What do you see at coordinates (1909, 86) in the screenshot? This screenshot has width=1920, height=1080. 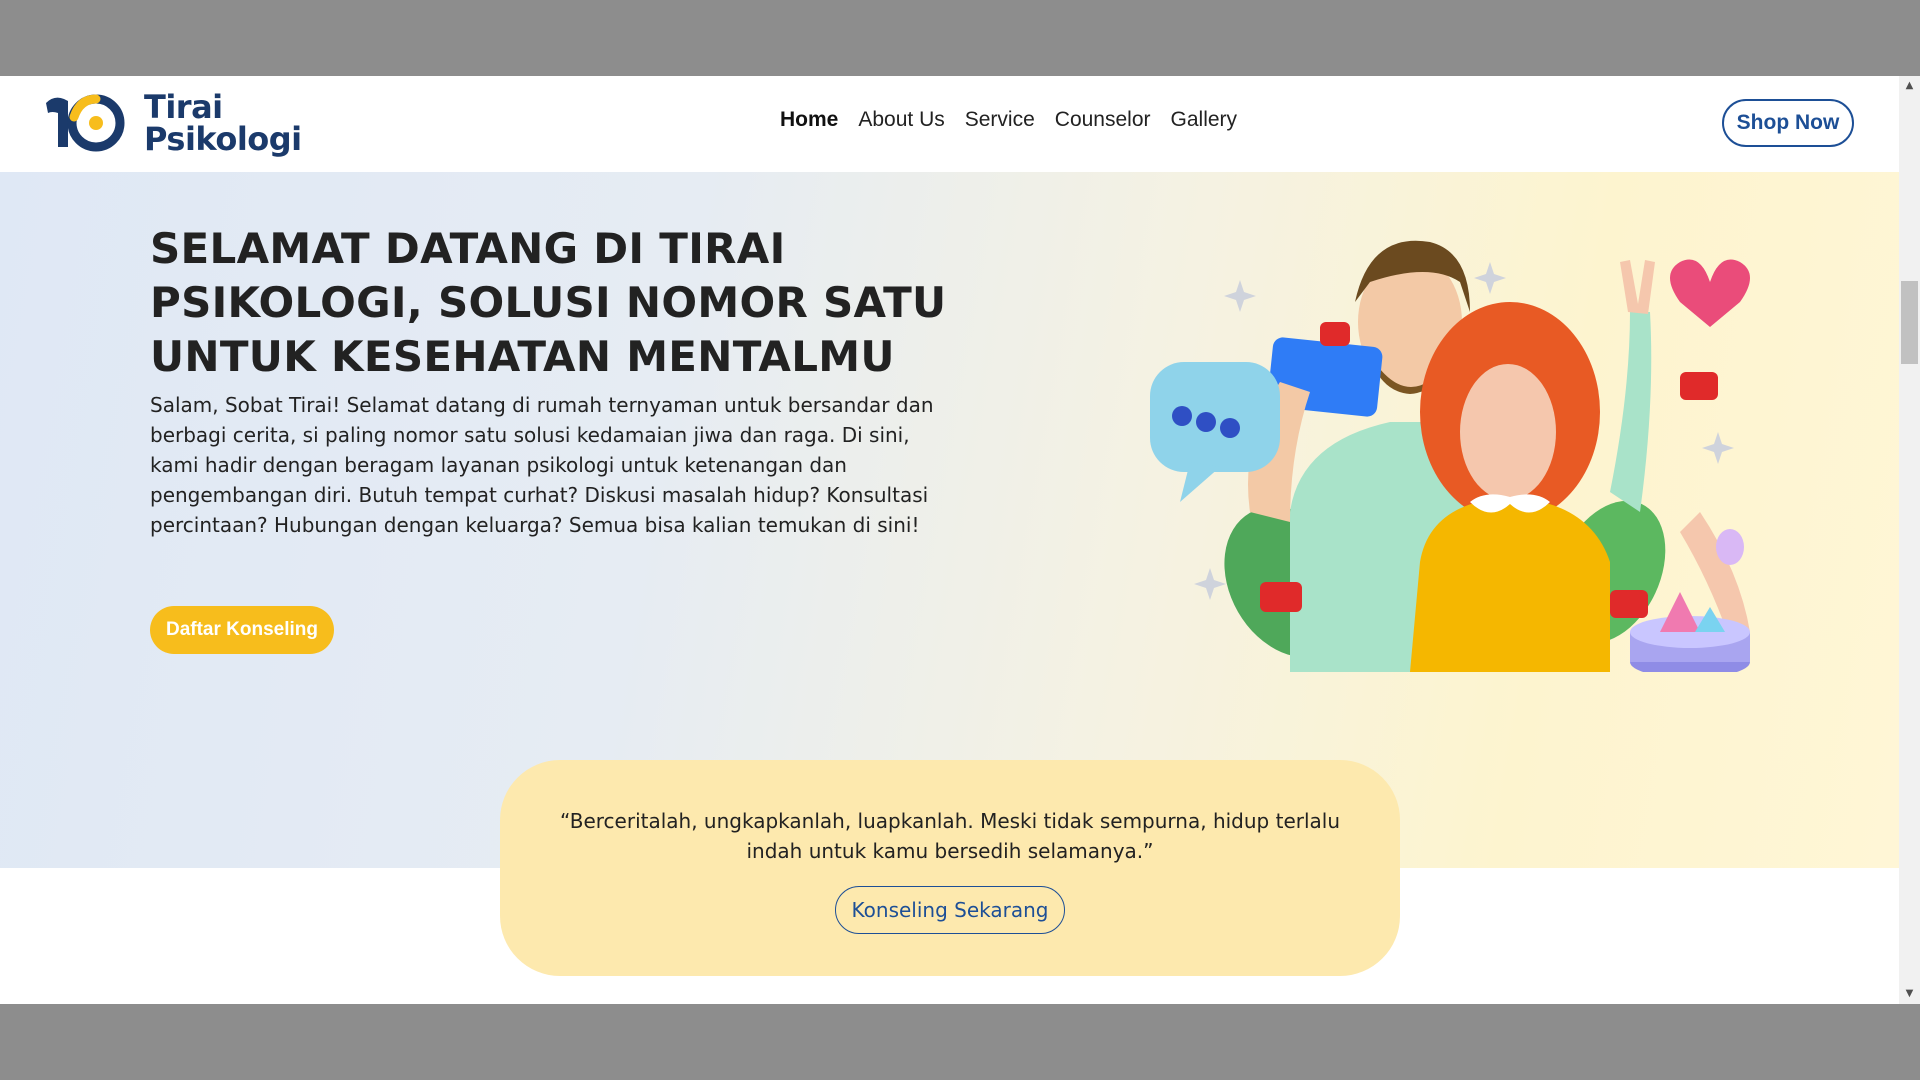 I see `triangle-up-icon: ▲` at bounding box center [1909, 86].